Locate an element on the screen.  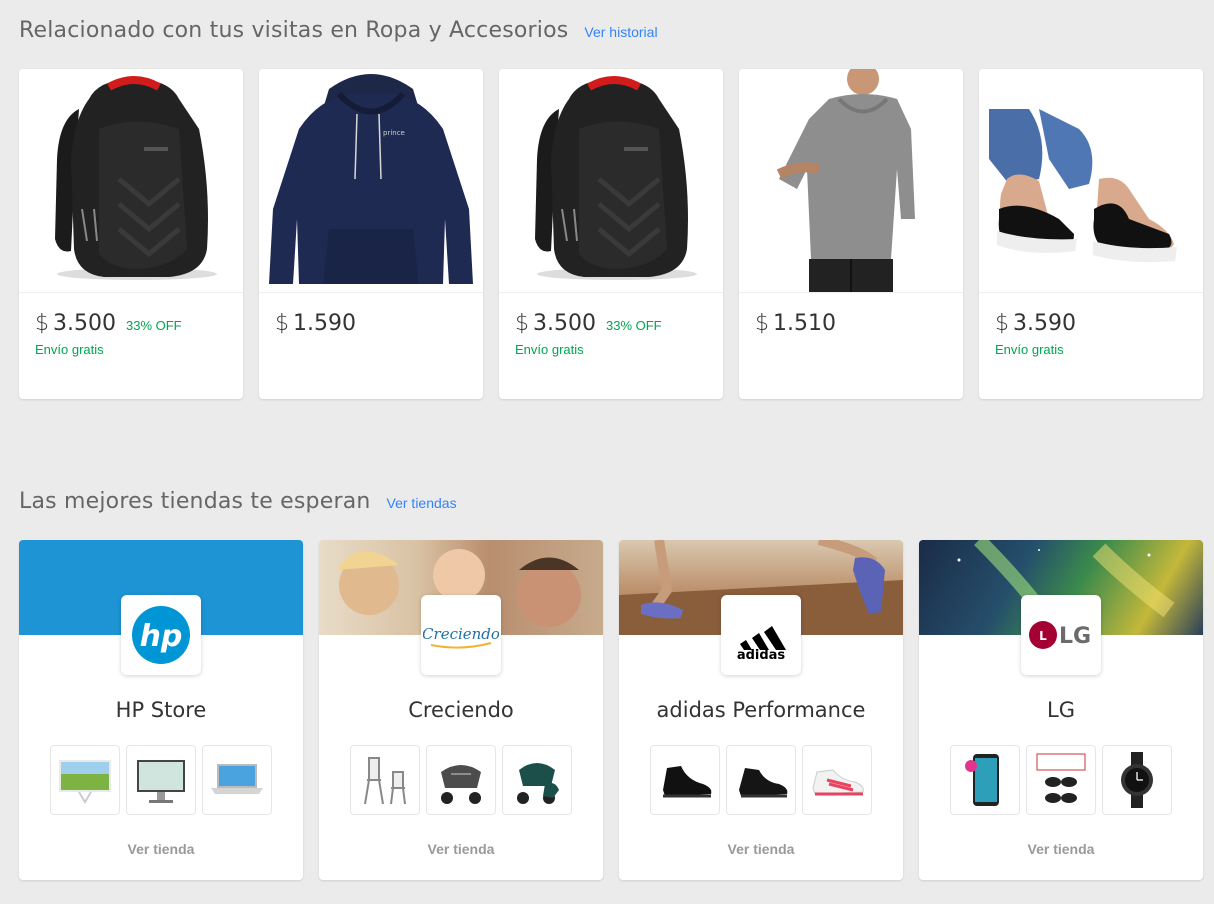
store-card-creciendo: Creciendo Creciendo Ver tienda is located at coordinates (461, 710).